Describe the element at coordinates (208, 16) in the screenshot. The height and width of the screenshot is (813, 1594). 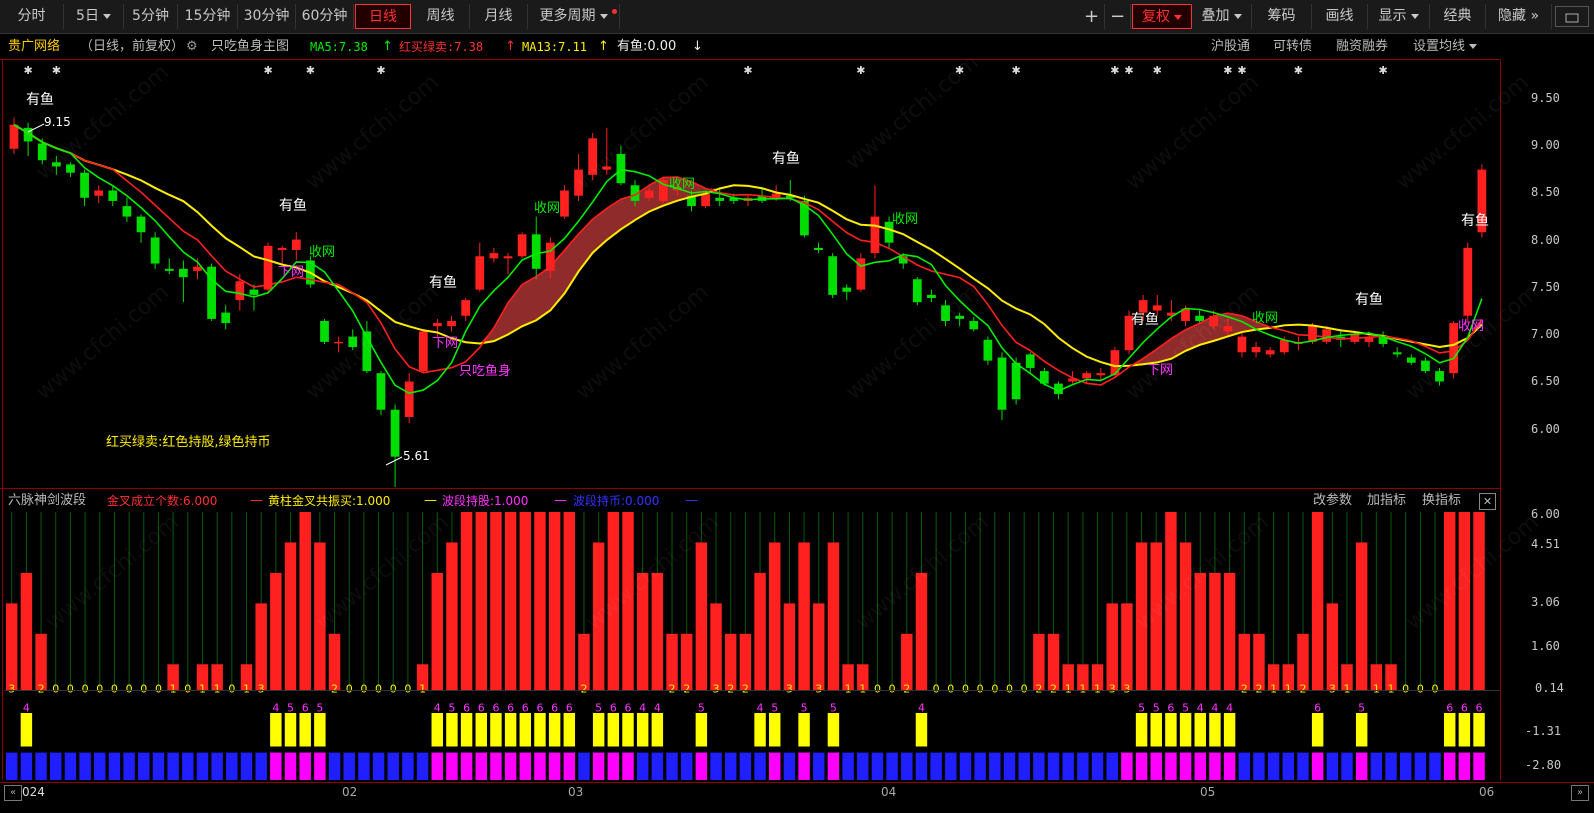
I see `tab-15min: 15分钟` at that location.